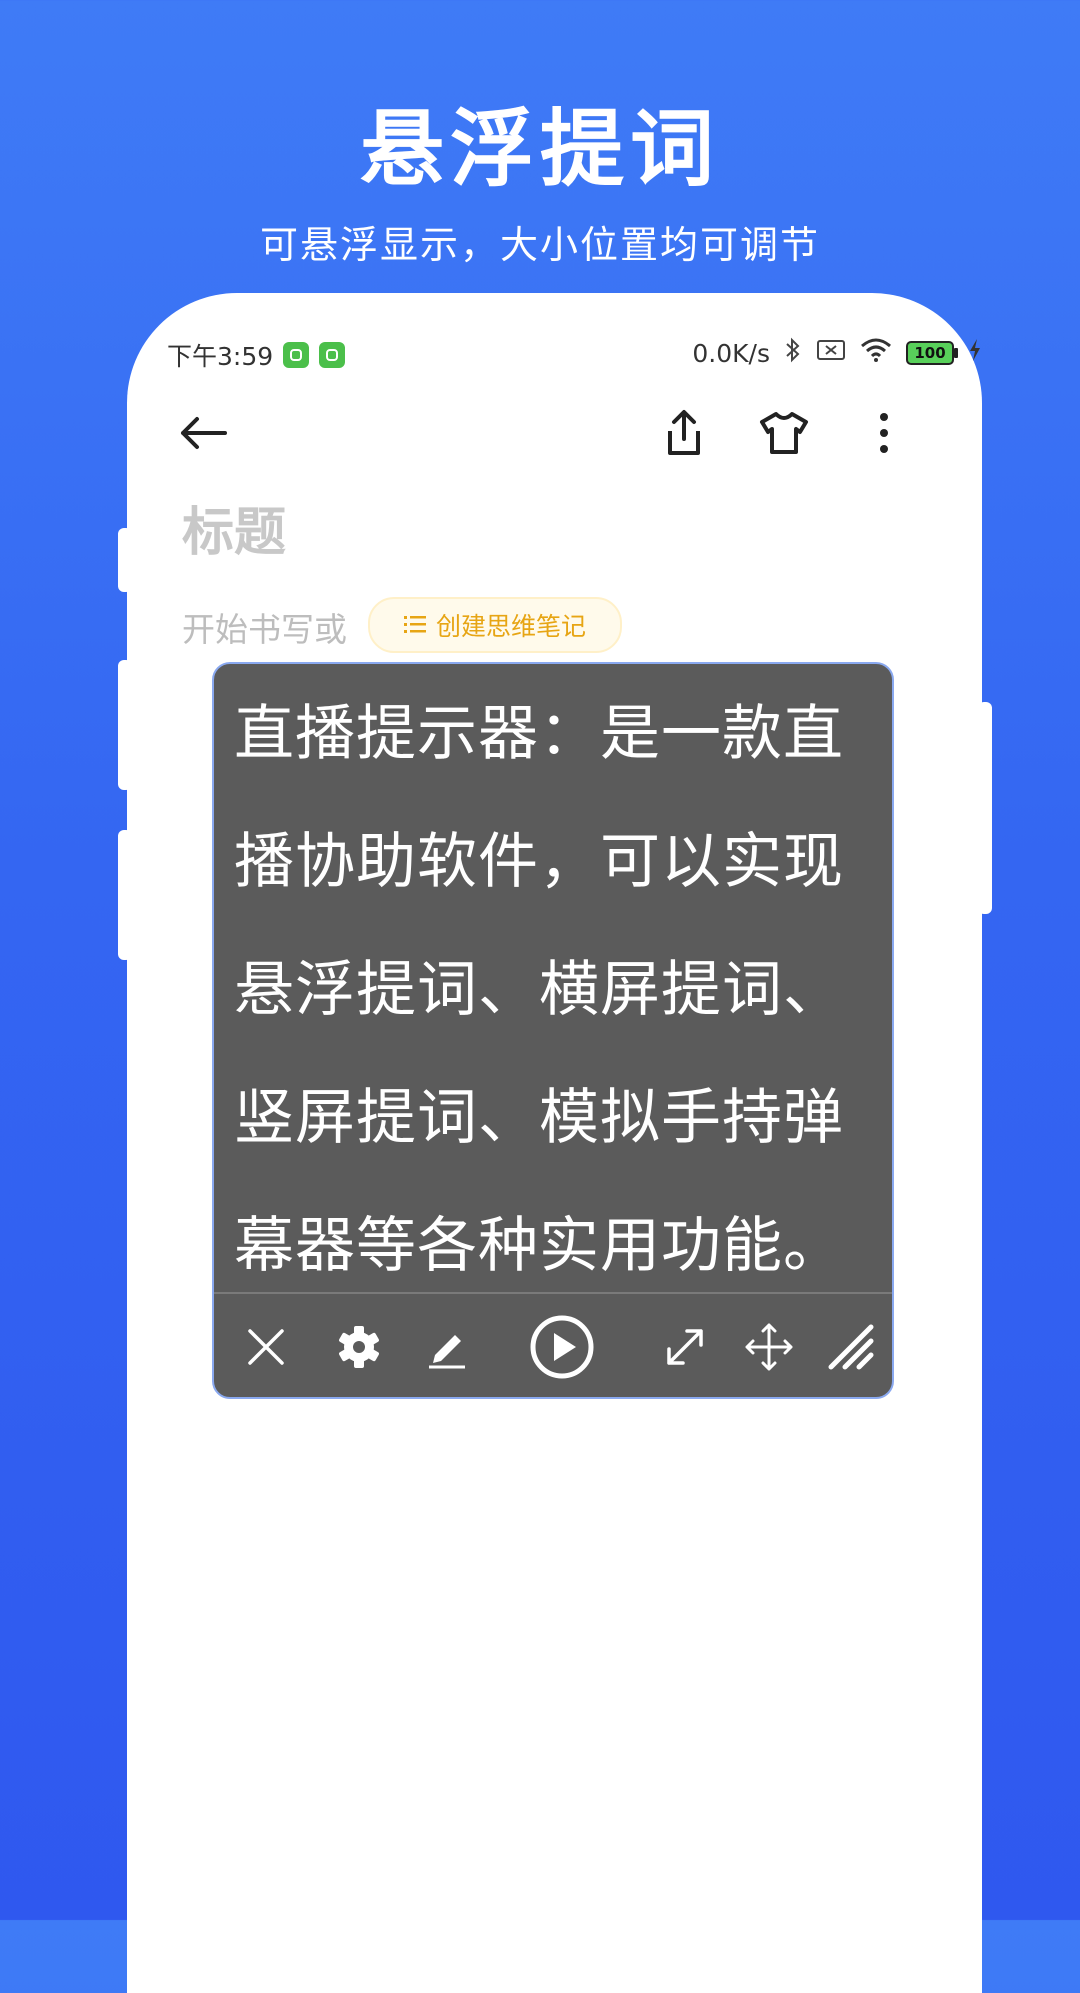 Image resolution: width=1080 pixels, height=1993 pixels. I want to click on theme-button, so click(784, 433).